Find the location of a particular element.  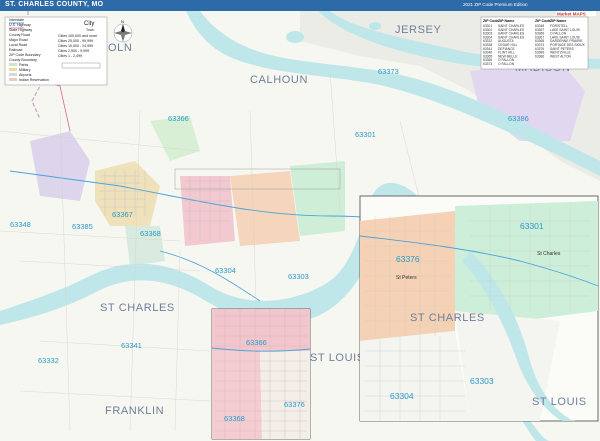

county-label-lincoln: OLN is located at coordinates (120, 48).